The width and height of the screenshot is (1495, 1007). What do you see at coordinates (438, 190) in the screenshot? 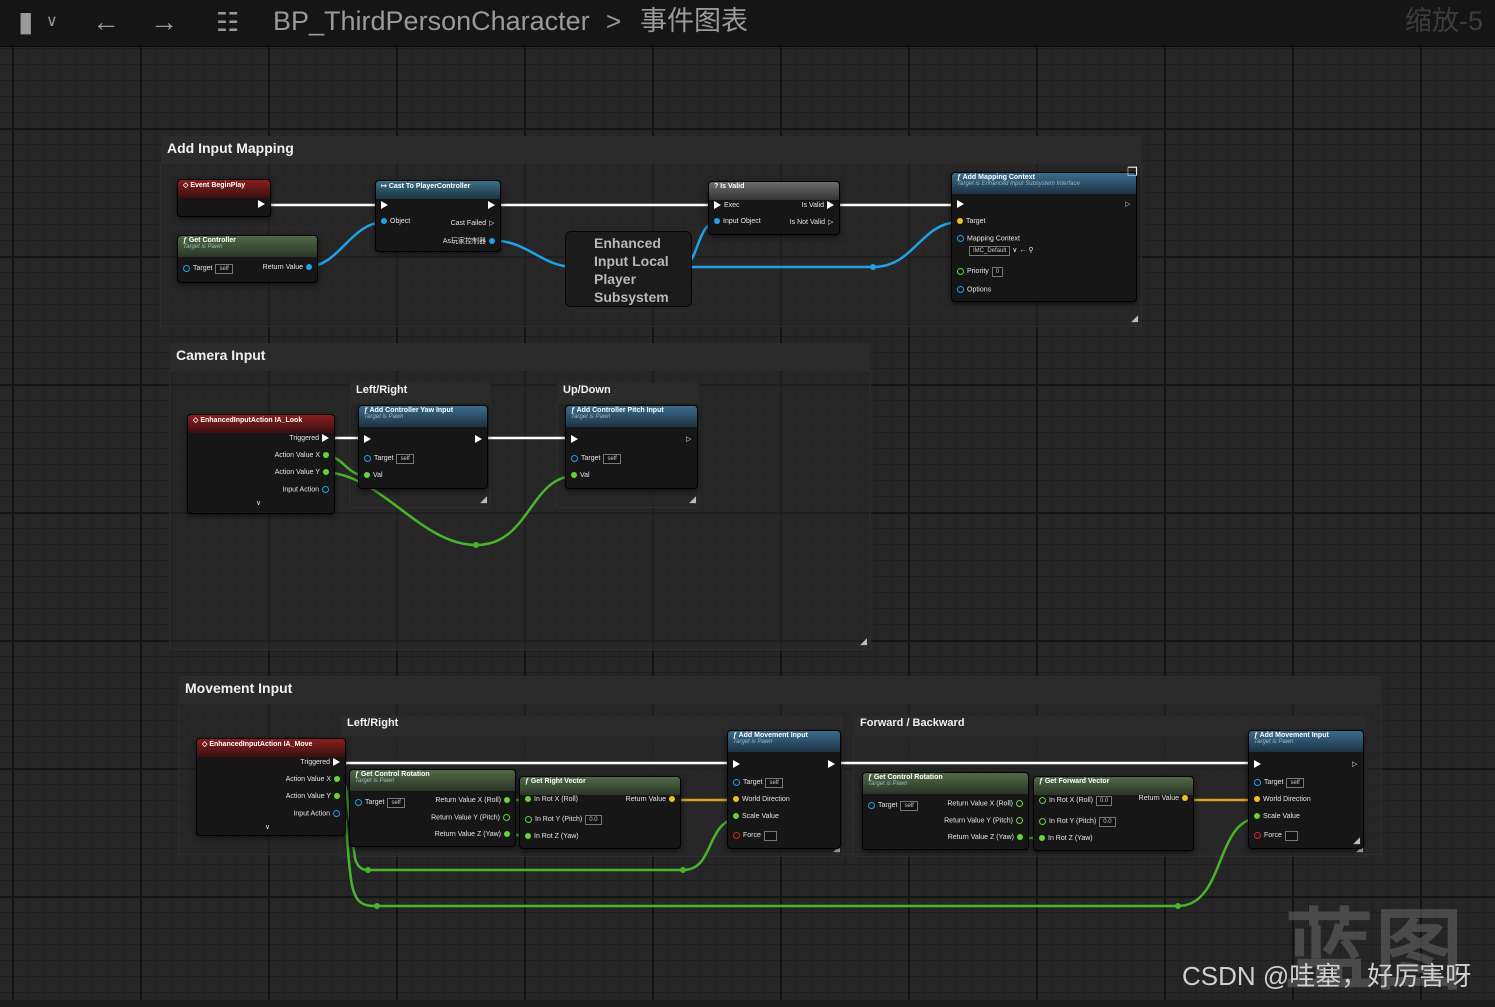
I see `node-header: ↦ Cast To PlayerController` at bounding box center [438, 190].